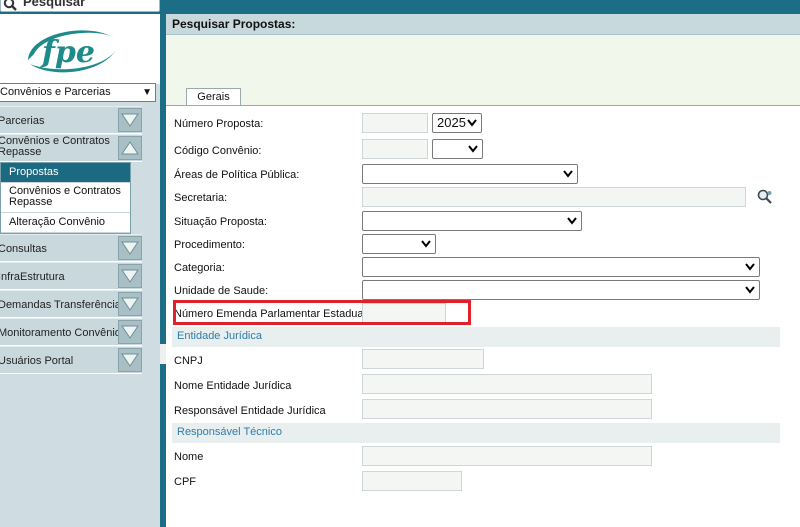  I want to click on search-input: Pesquisar, so click(80, 6).